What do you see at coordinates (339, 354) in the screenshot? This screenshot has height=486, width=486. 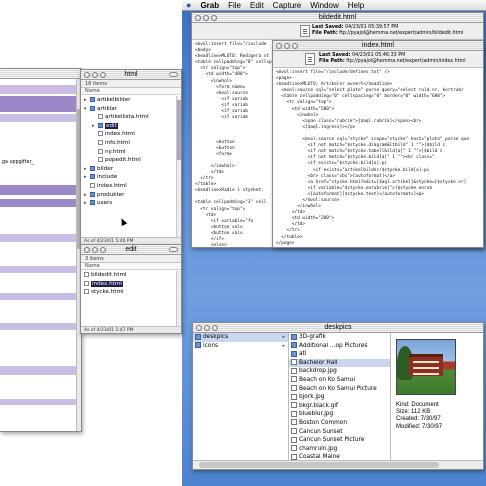 I see `browser-item: ati` at bounding box center [339, 354].